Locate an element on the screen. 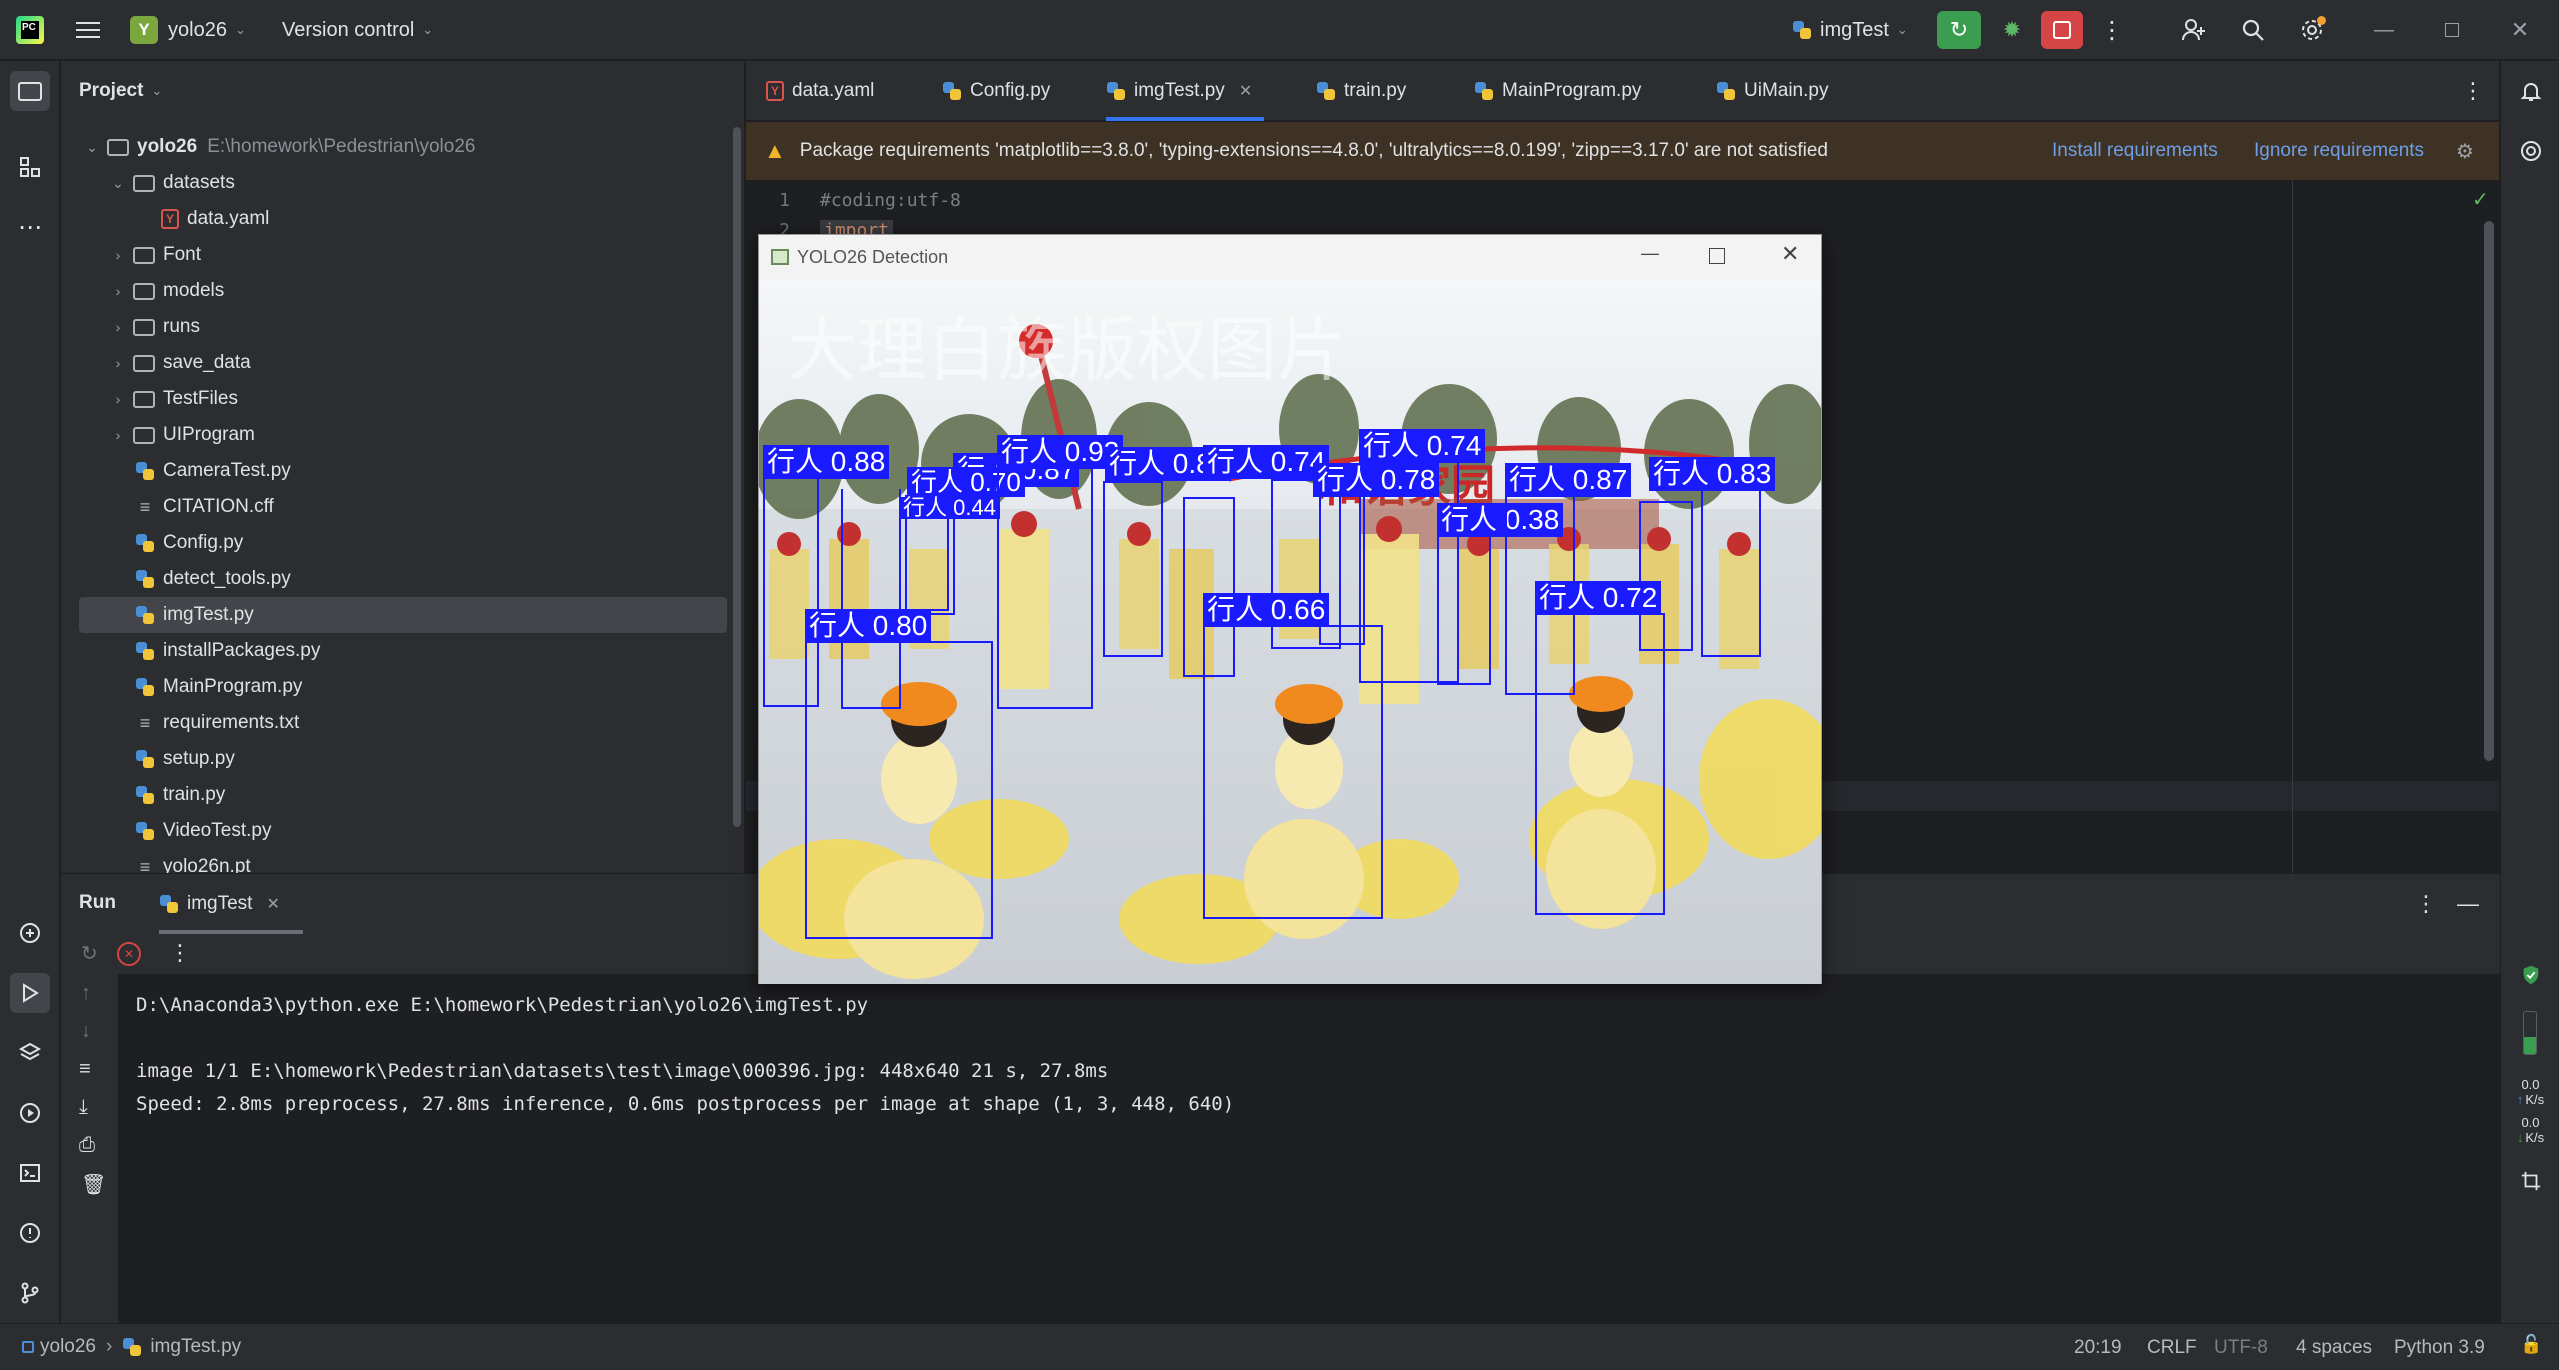 Image resolution: width=2559 pixels, height=1370 pixels. status-breadcrumb: yolo26 › imgTest.py is located at coordinates (131, 1347).